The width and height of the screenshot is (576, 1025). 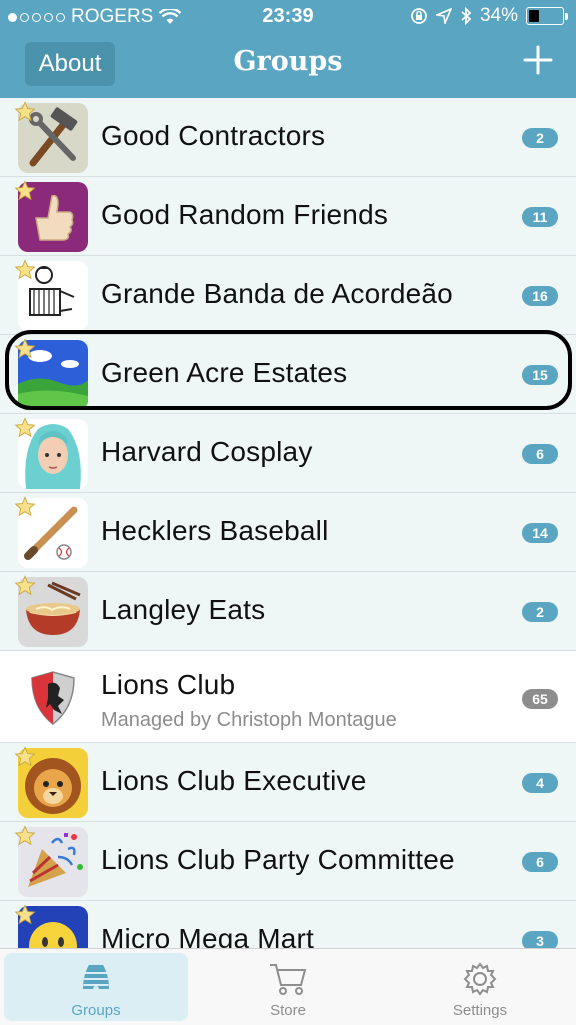 I want to click on member-count-badge: 3, so click(x=540, y=939).